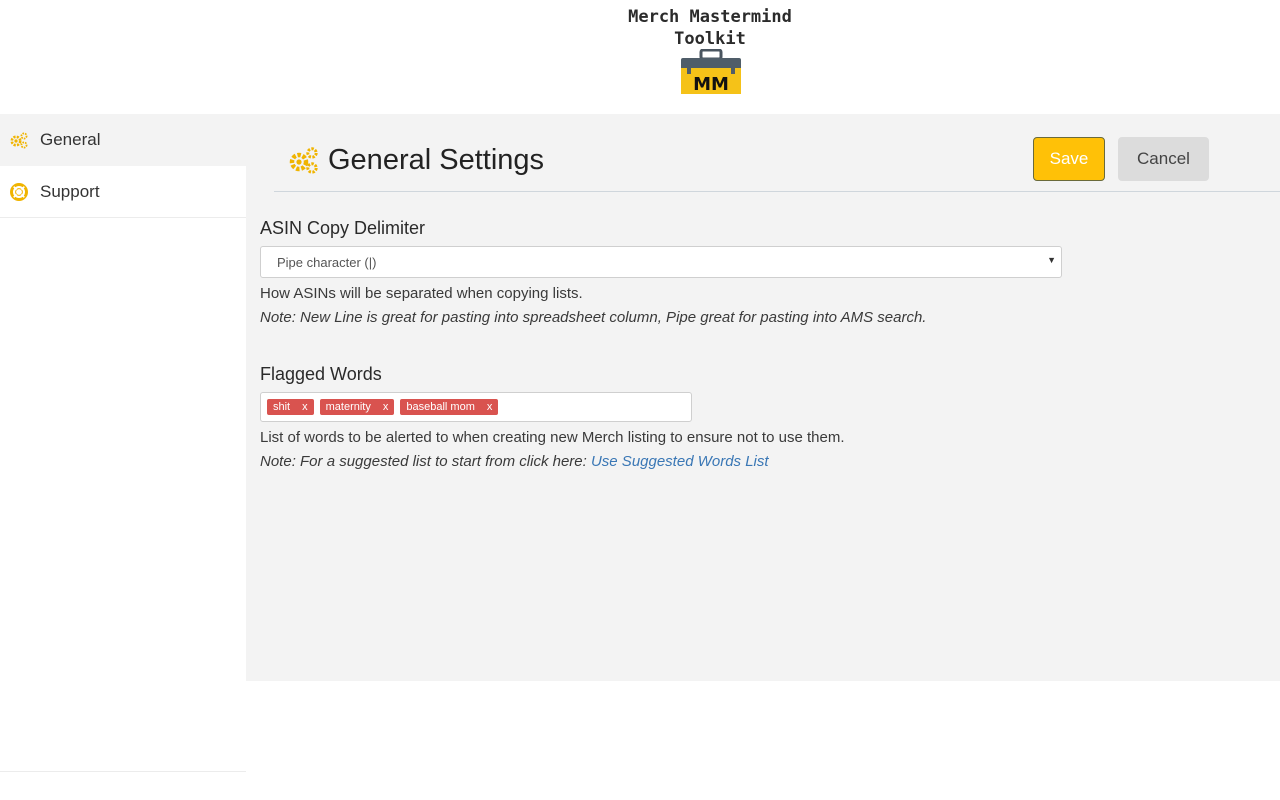 This screenshot has height=800, width=1280. I want to click on flagged-word-tag: shit x, so click(290, 407).